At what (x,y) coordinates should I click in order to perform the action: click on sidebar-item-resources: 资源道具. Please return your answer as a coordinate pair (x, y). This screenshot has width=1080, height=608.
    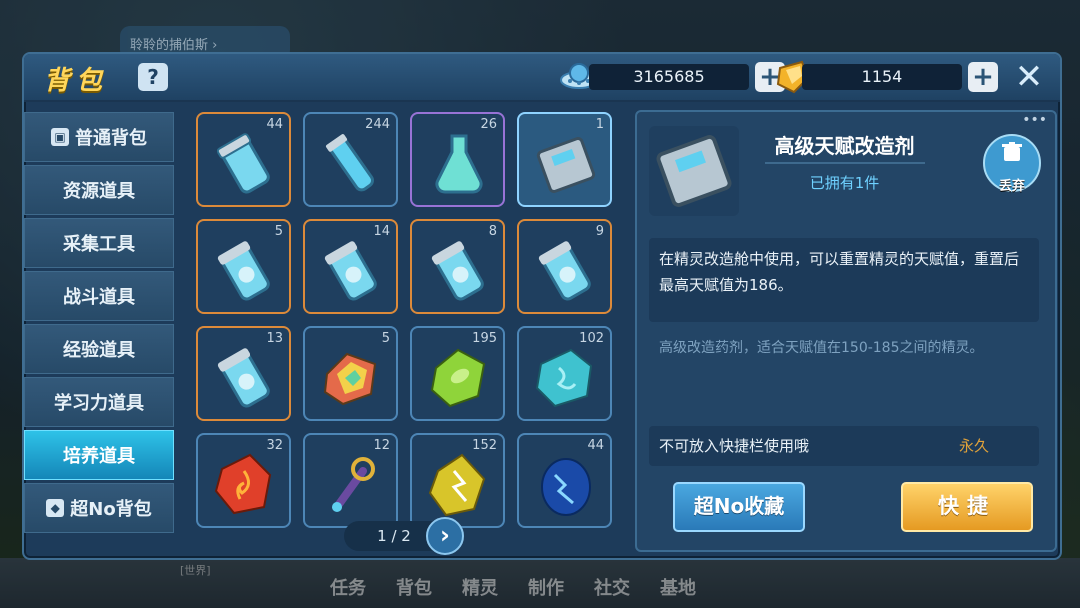
    Looking at the image, I should click on (99, 190).